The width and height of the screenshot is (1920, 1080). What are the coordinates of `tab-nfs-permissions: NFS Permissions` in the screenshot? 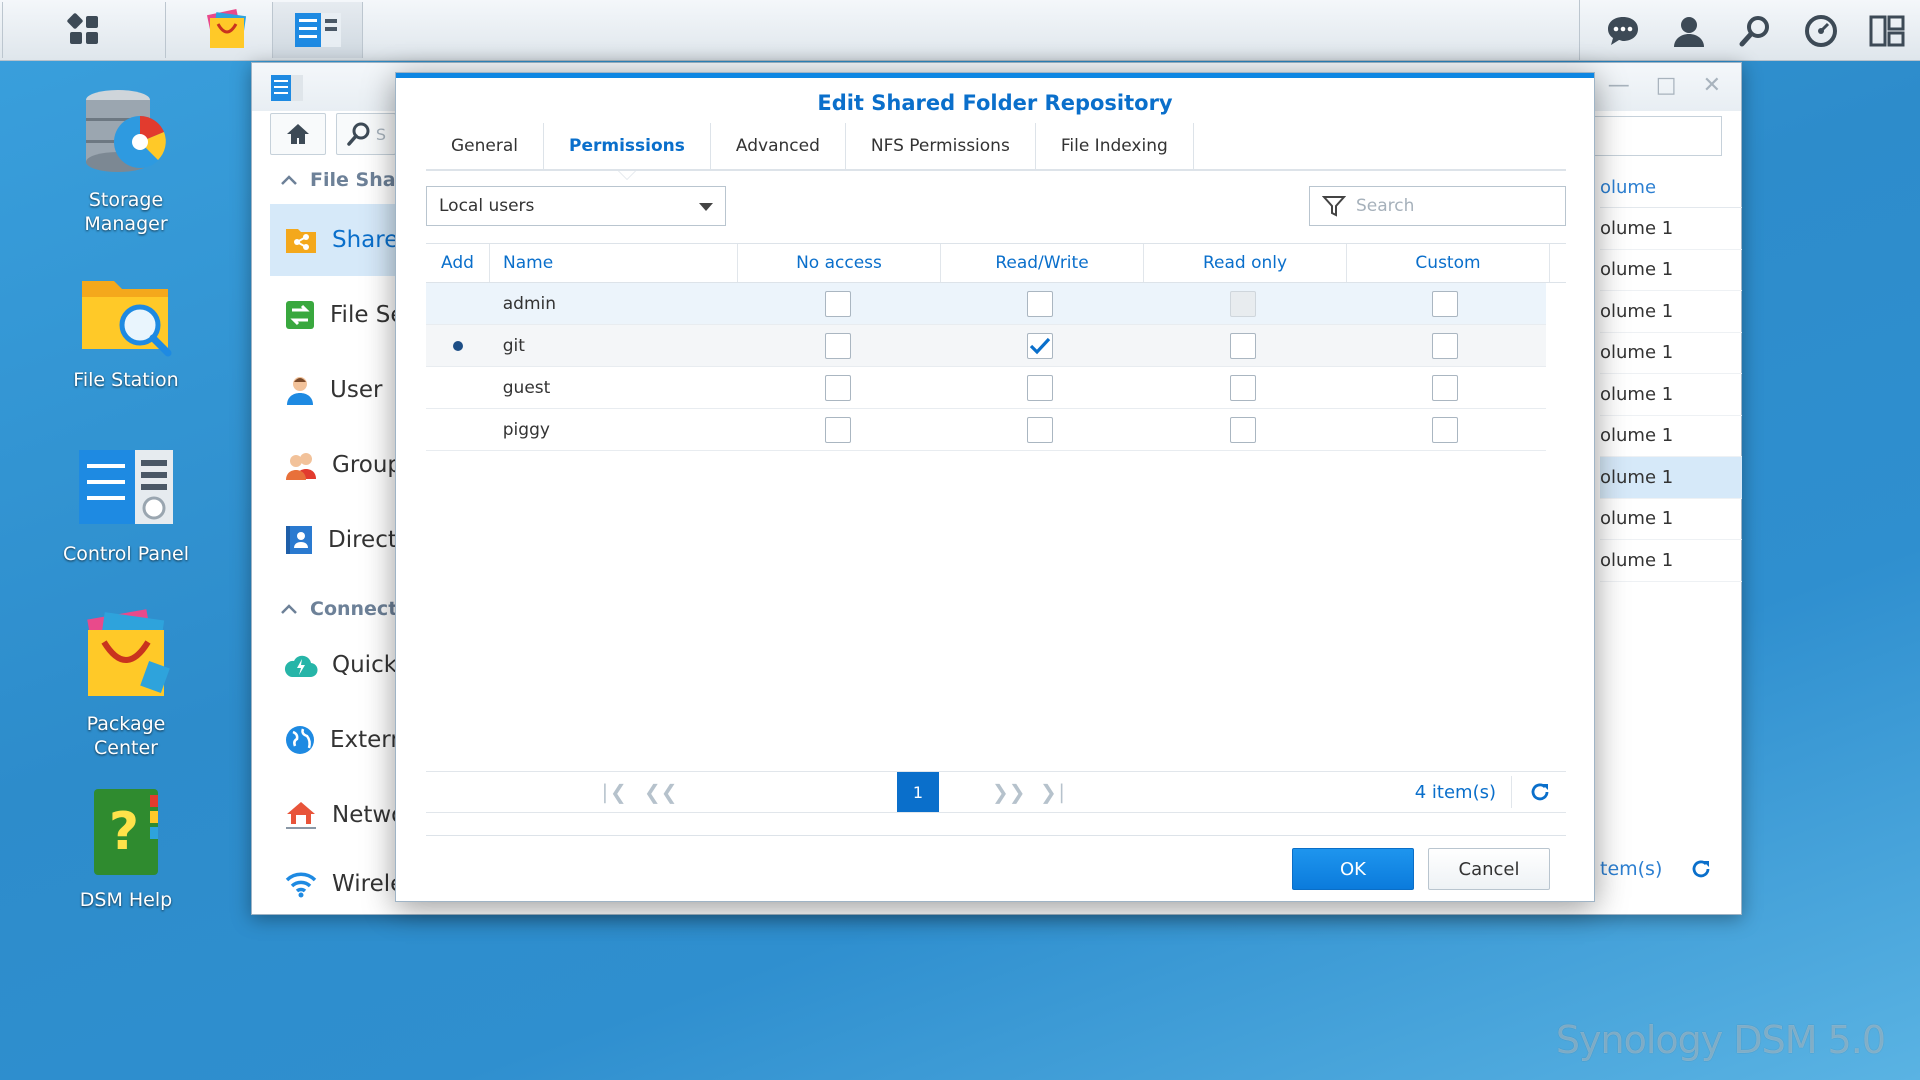 It's located at (941, 146).